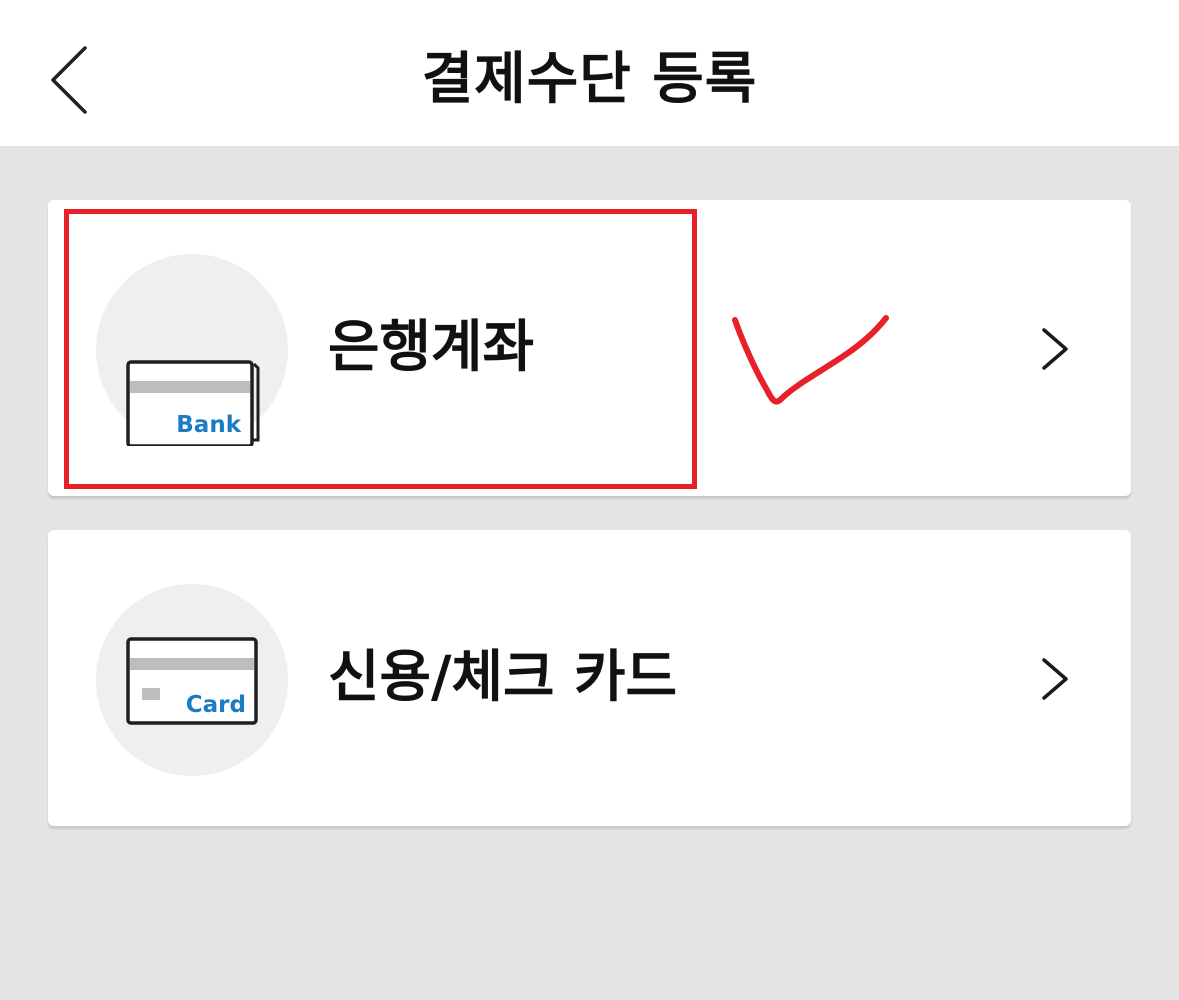 This screenshot has width=1179, height=1000. What do you see at coordinates (503, 677) in the screenshot?
I see `credit-card-label: 신용/체크 카드` at bounding box center [503, 677].